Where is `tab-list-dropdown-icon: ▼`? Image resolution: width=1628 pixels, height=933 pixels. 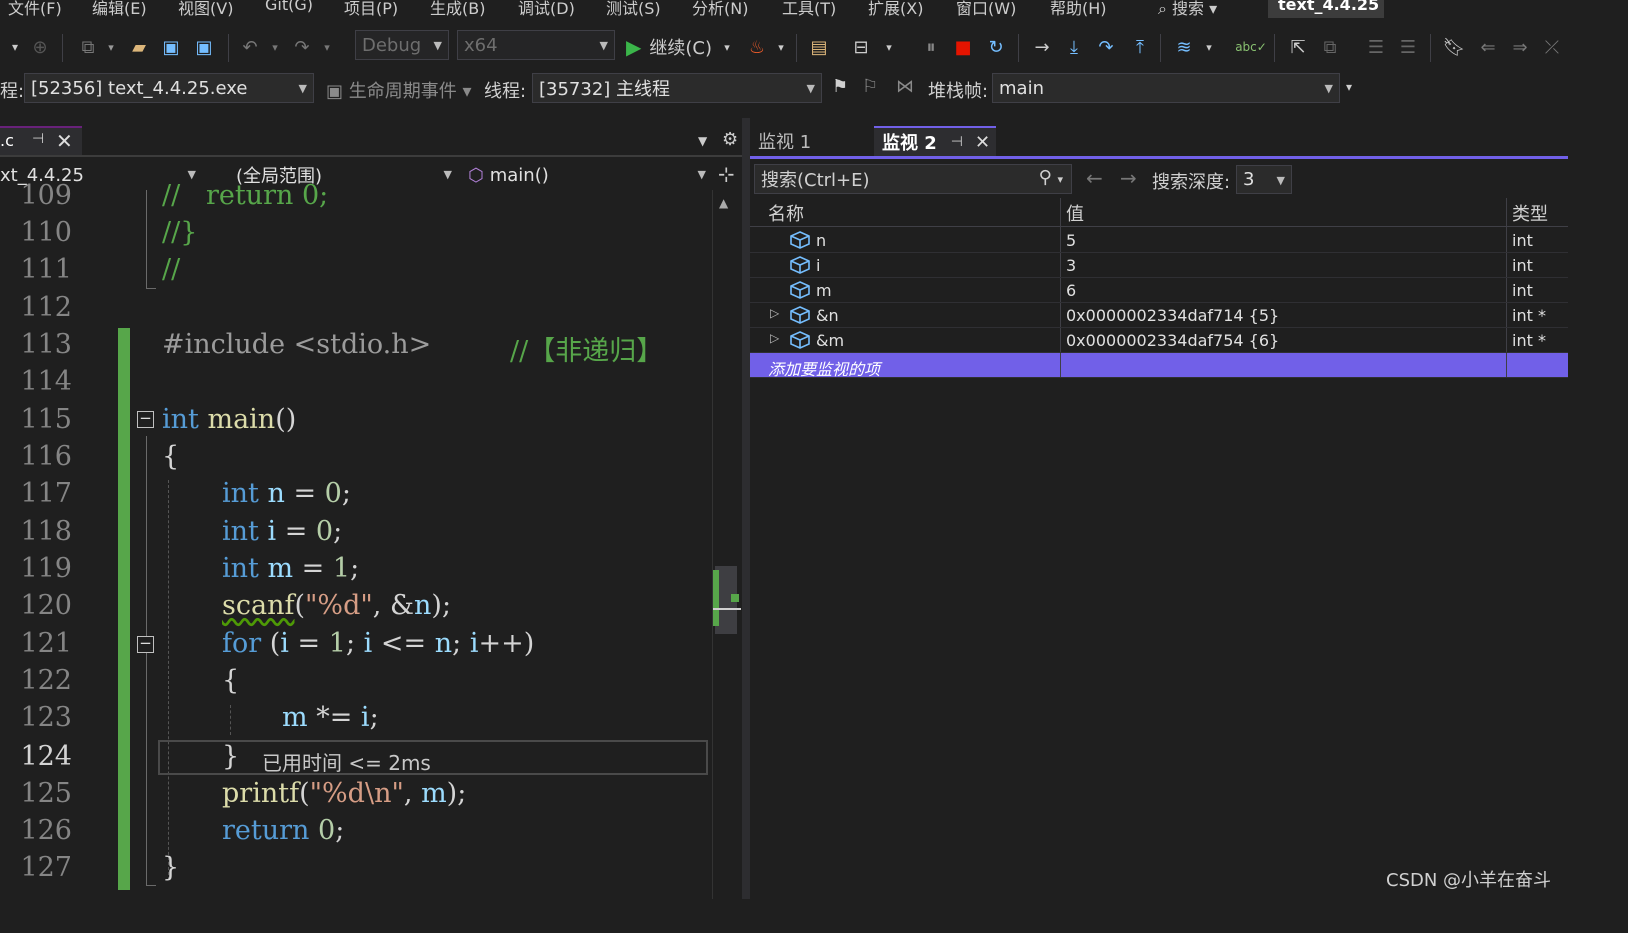 tab-list-dropdown-icon: ▼ is located at coordinates (702, 141).